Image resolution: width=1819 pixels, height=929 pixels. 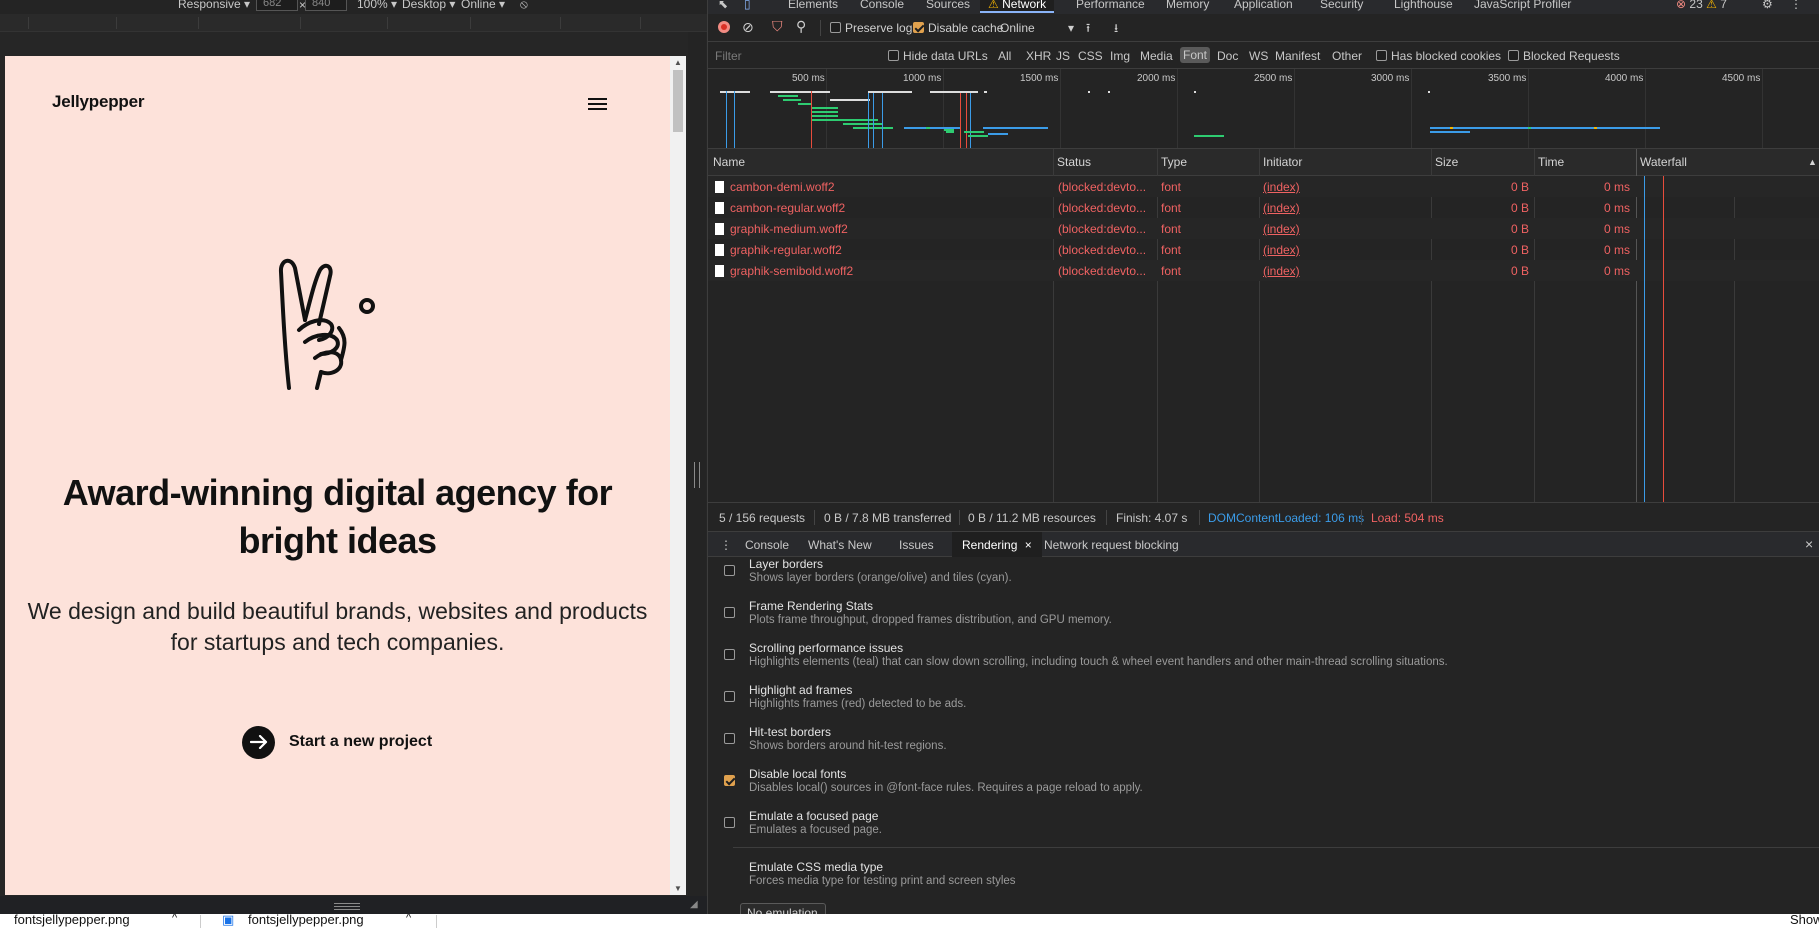 I want to click on filter-icon: ⛉, so click(x=777, y=26).